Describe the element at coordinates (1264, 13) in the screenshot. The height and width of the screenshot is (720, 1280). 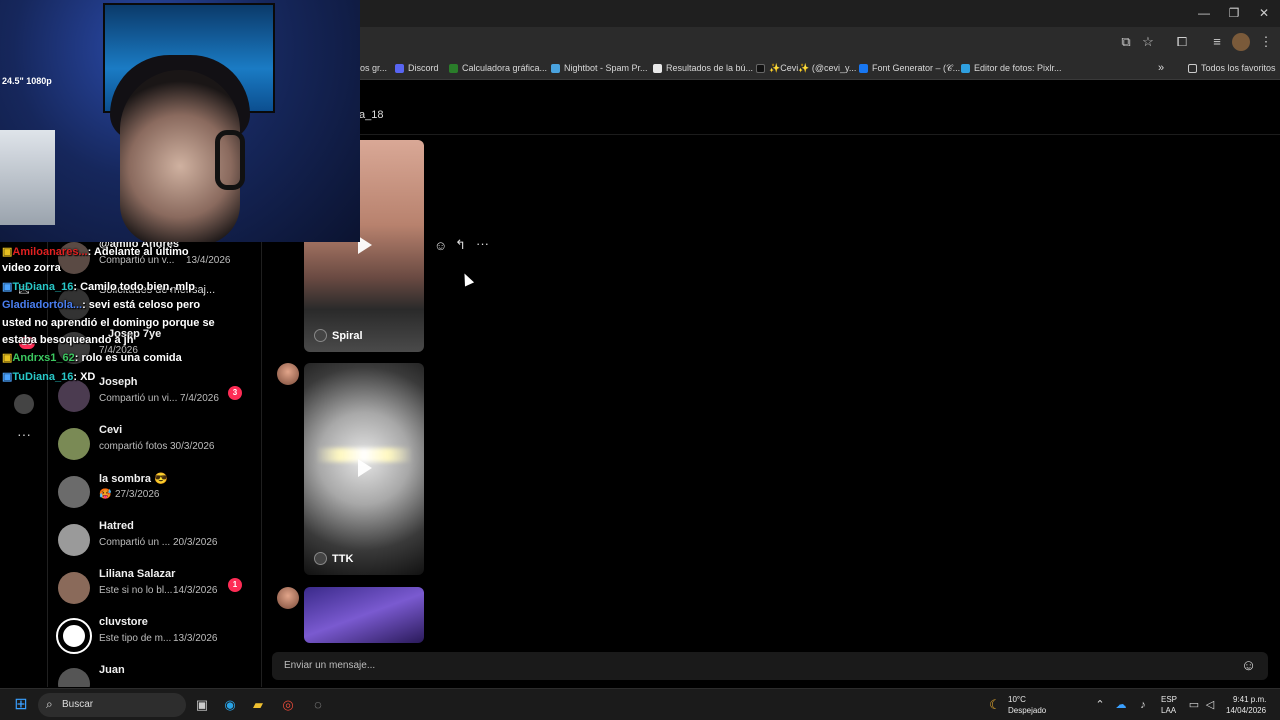
I see `close-button: ✕` at that location.